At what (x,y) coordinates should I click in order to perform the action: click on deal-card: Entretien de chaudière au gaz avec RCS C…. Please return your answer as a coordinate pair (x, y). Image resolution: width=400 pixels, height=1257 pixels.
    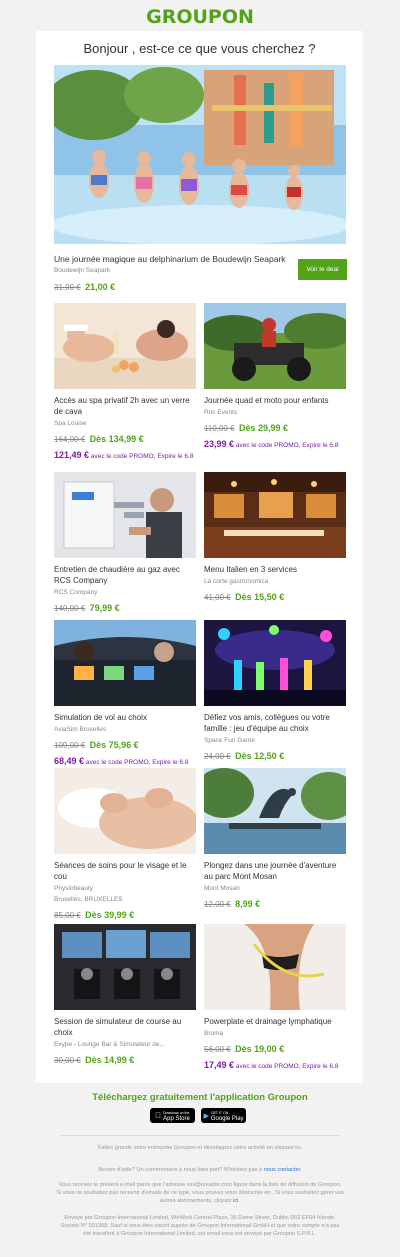
    Looking at the image, I should click on (125, 544).